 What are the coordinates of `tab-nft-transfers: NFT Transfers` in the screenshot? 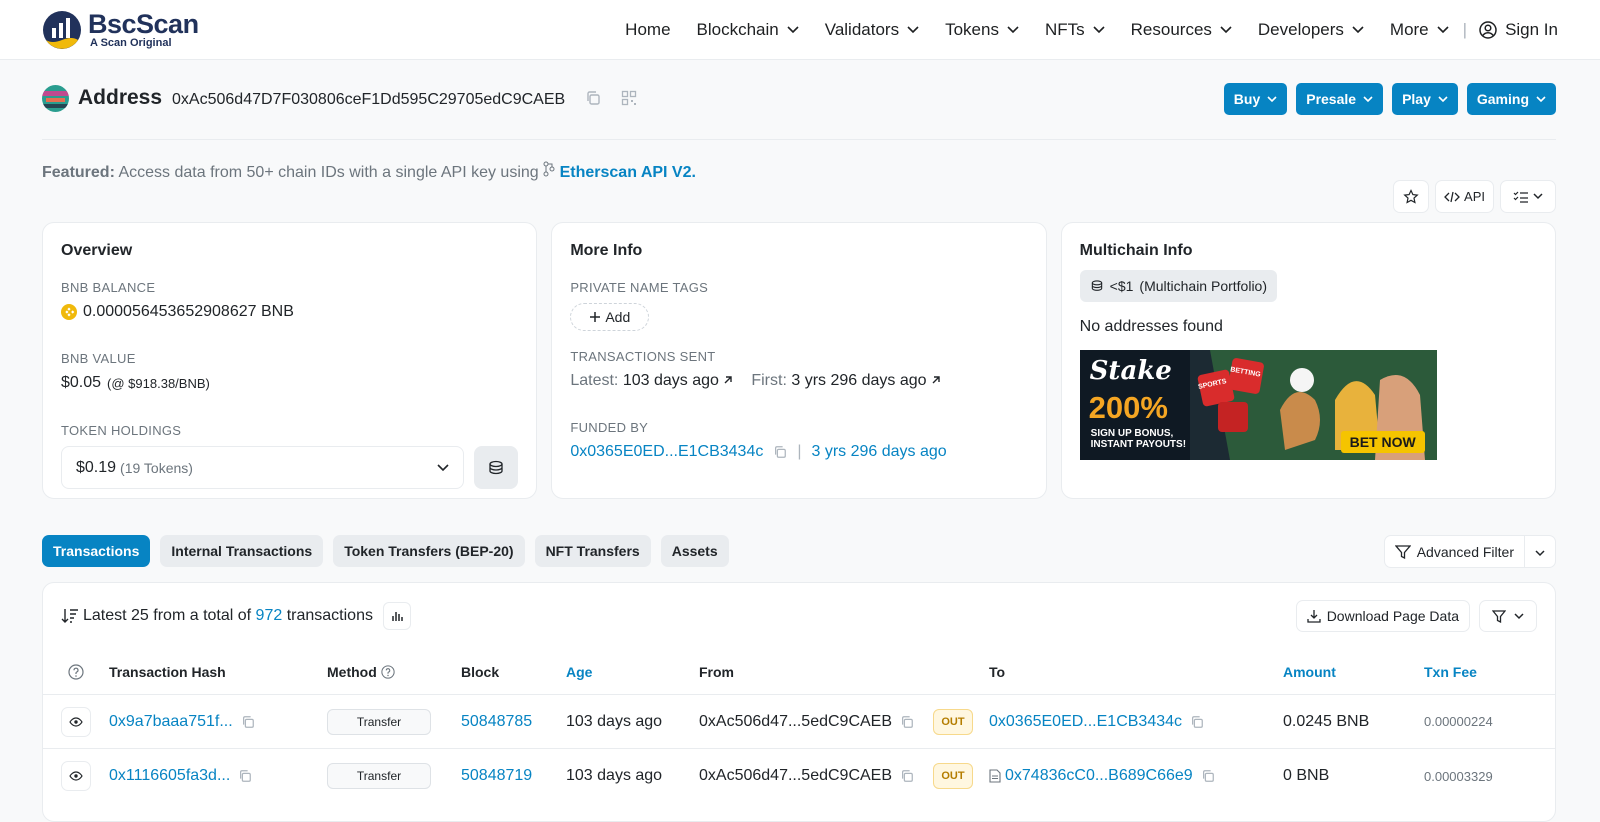 It's located at (592, 551).